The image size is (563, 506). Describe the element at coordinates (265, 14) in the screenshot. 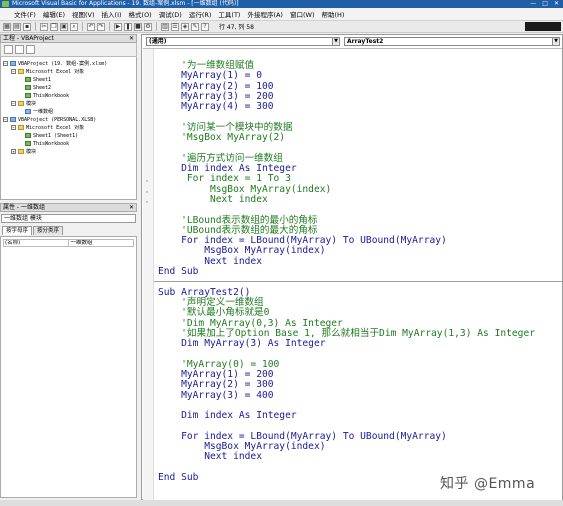

I see `menu-addins: 外接程序(A)` at that location.